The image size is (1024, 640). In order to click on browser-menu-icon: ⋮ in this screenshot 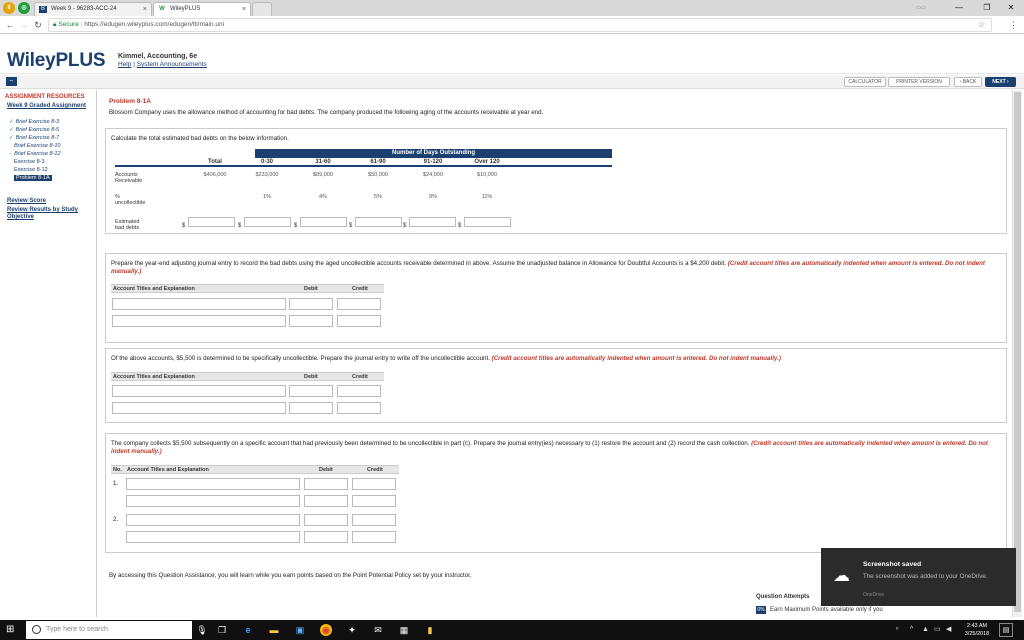, I will do `click(1013, 25)`.